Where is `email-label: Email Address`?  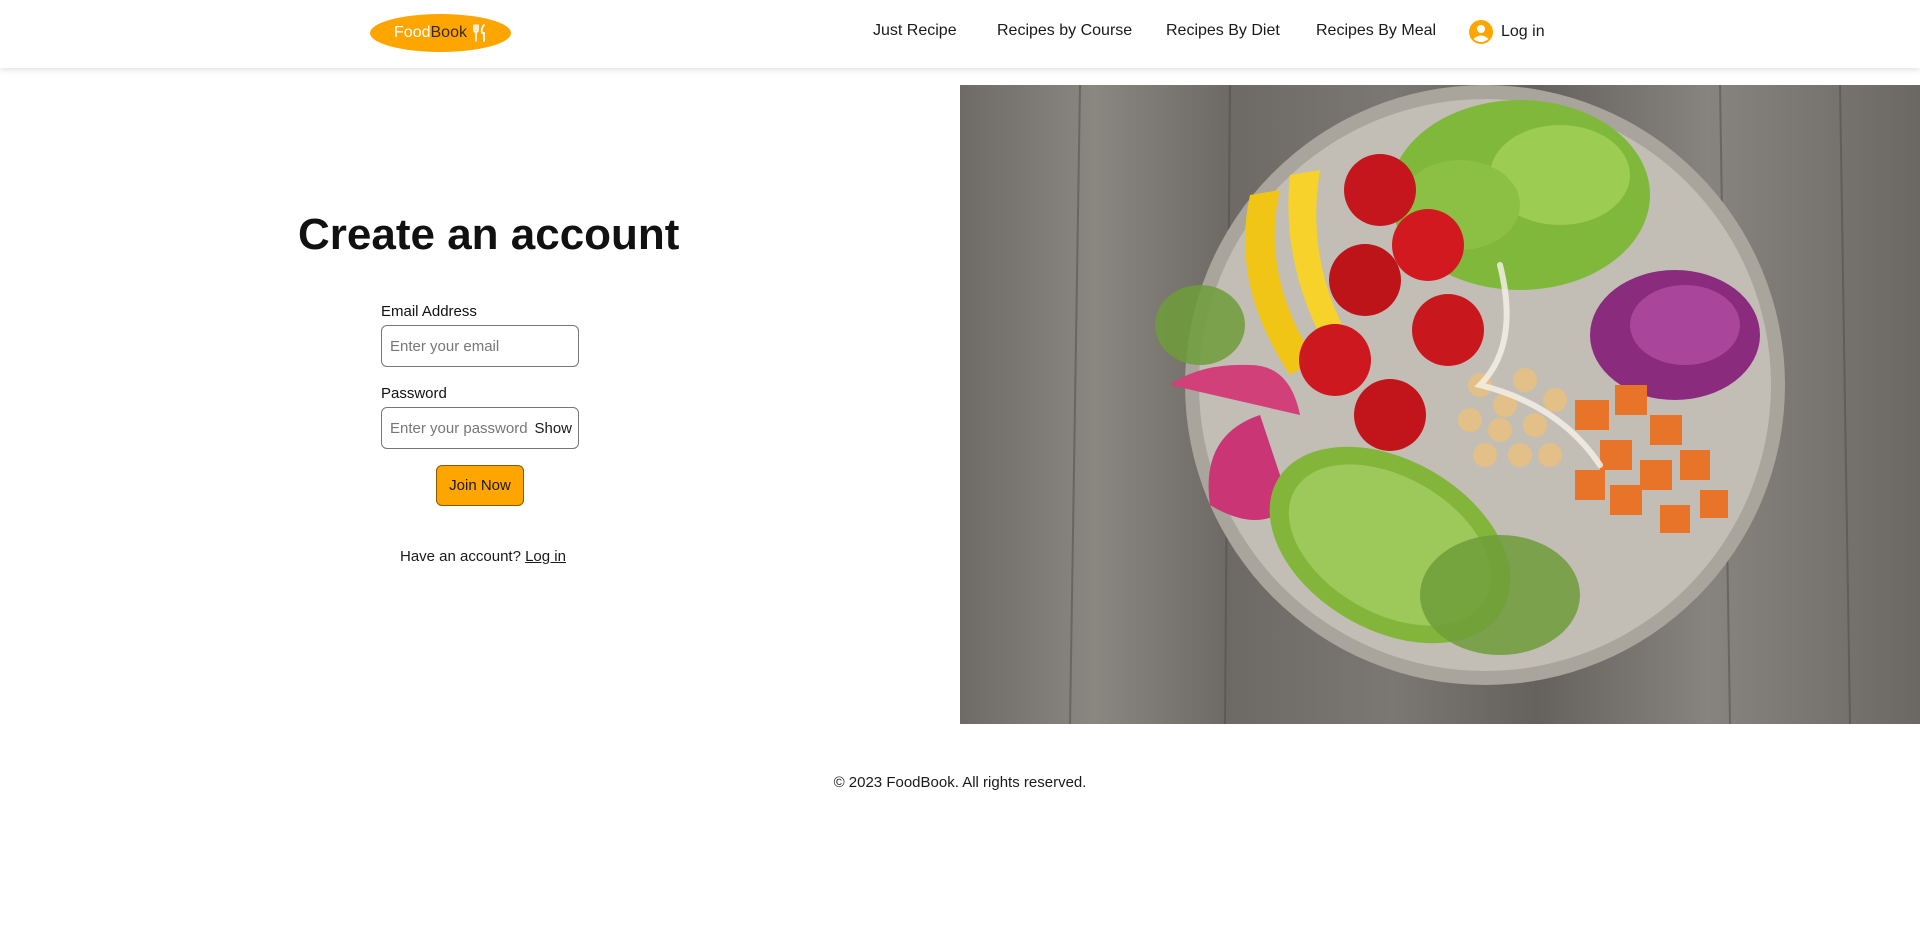 email-label: Email Address is located at coordinates (429, 311).